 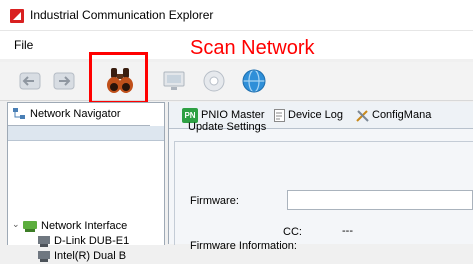 I want to click on tree-node-label: Intel(R) Dual B, so click(x=90, y=256).